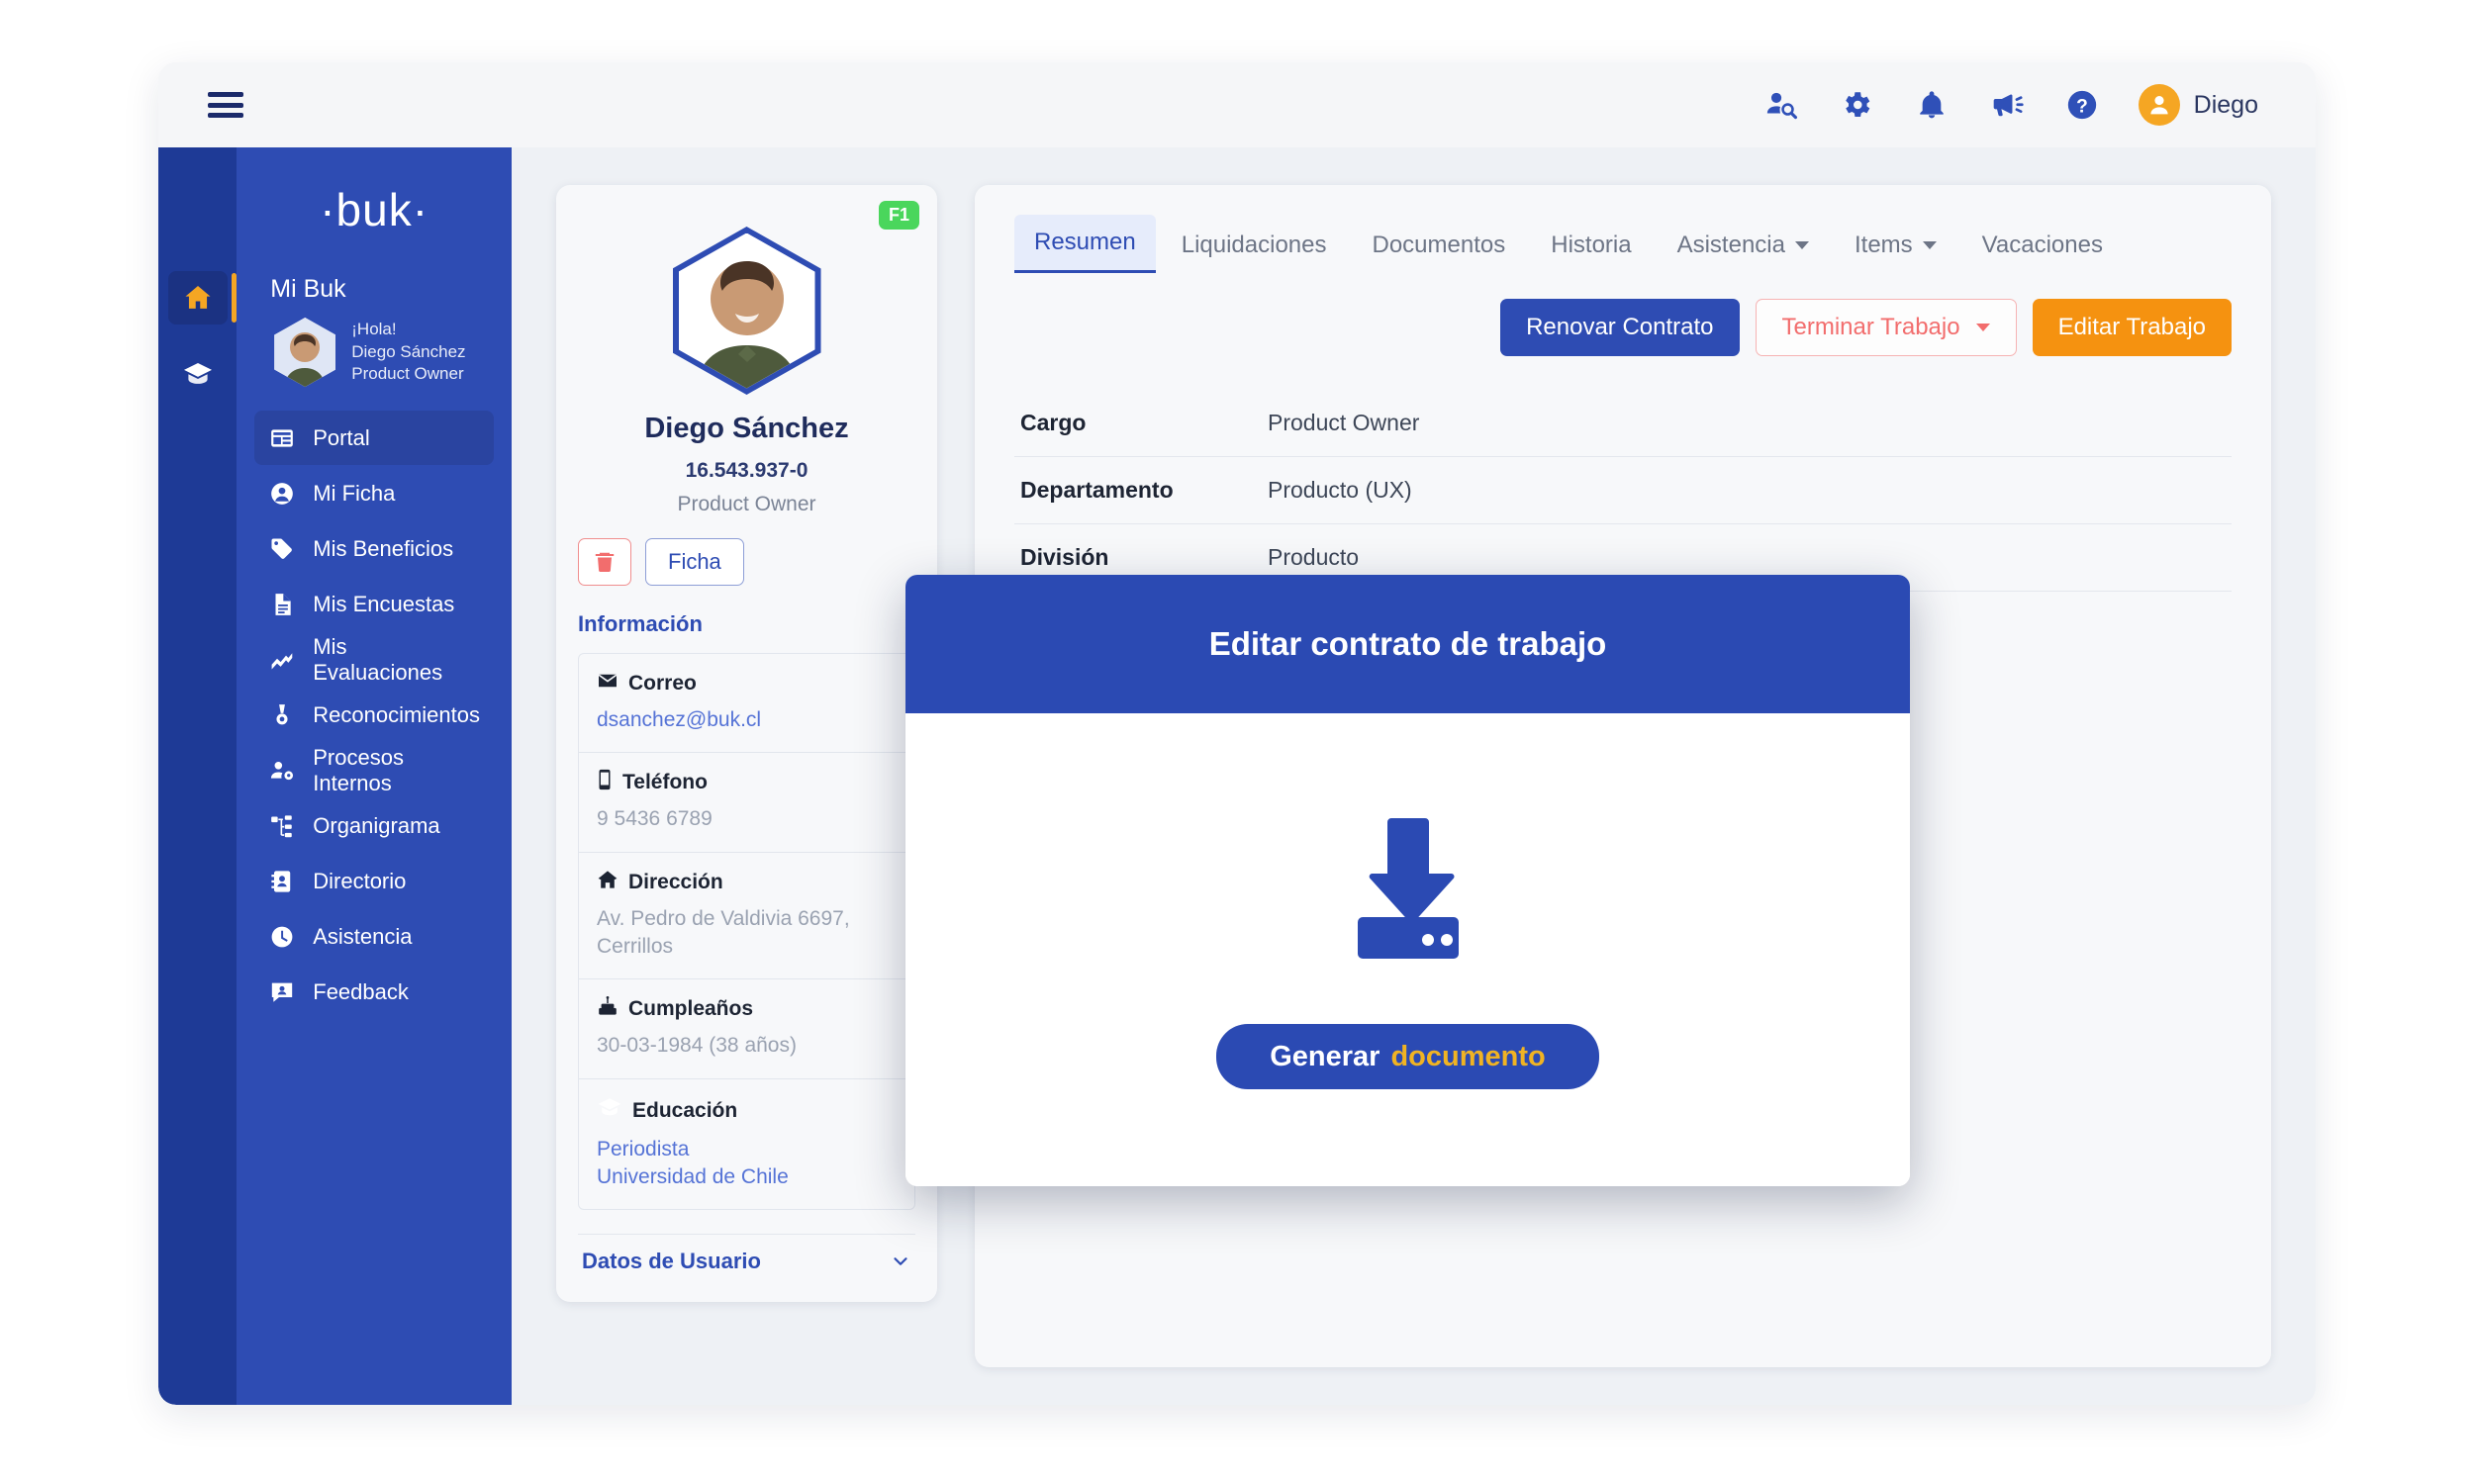  I want to click on sidebar-item-feedback: Feedback, so click(374, 992).